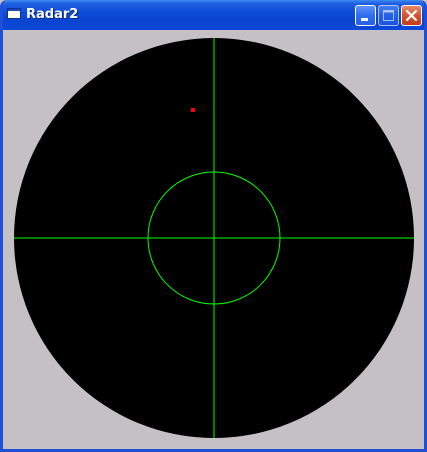  I want to click on window-icon, so click(14, 13).